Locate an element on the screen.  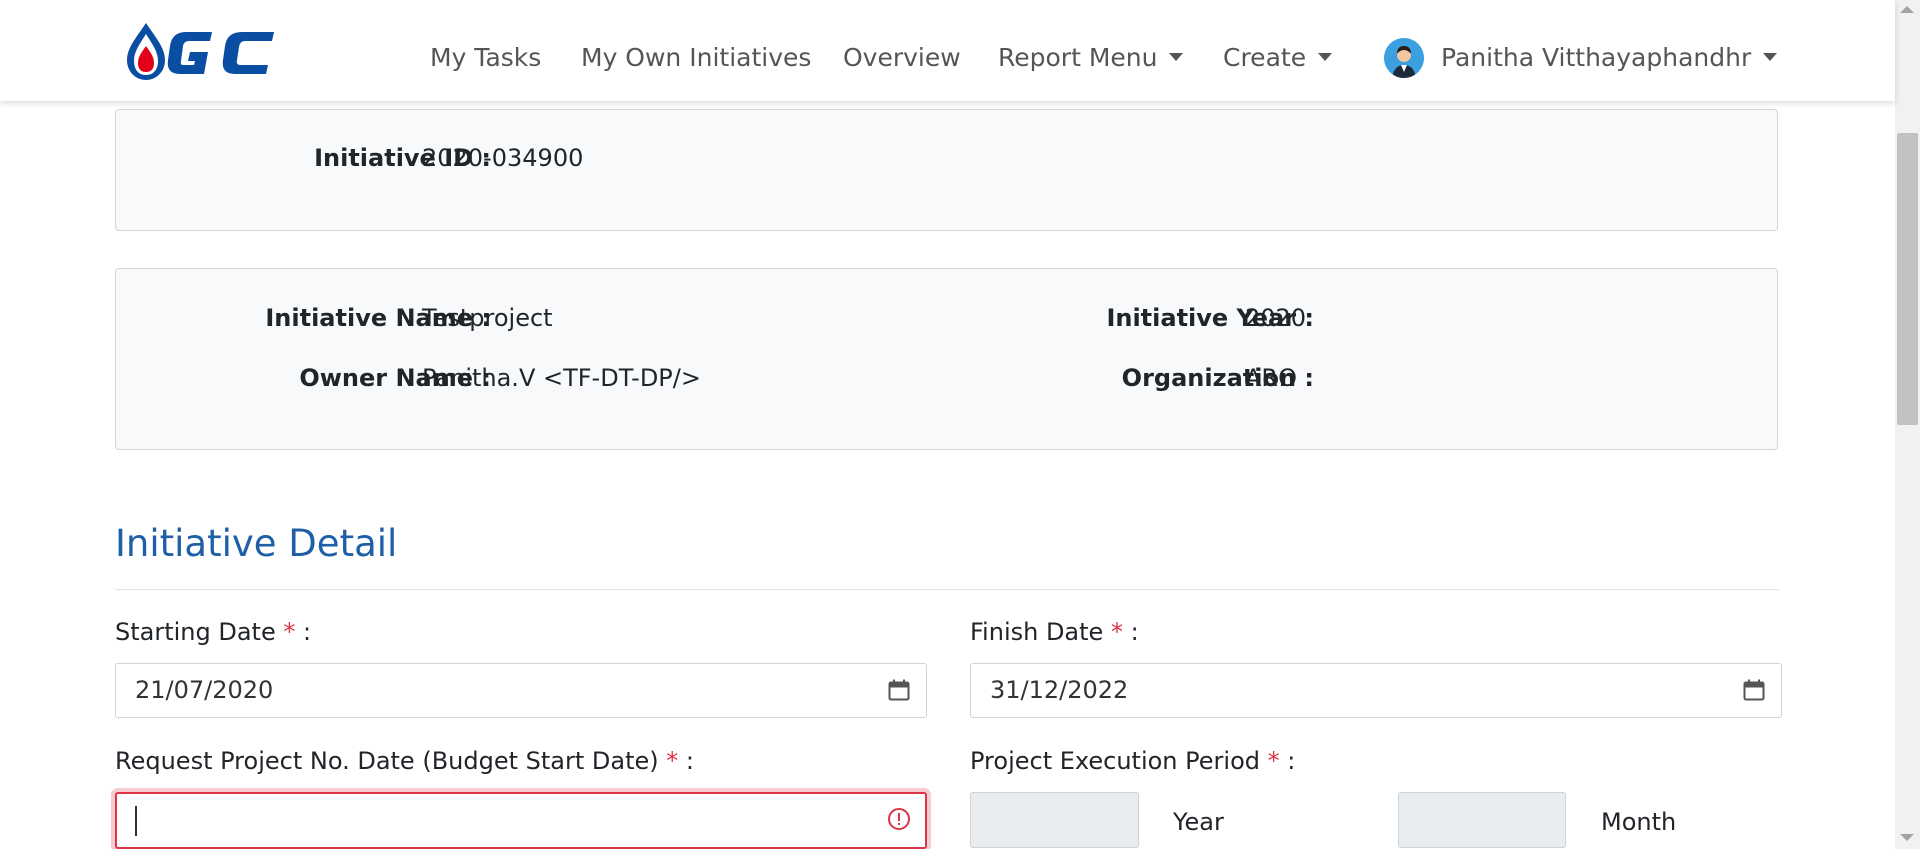
initiative-name-value: Testproject is located at coordinates (487, 318).